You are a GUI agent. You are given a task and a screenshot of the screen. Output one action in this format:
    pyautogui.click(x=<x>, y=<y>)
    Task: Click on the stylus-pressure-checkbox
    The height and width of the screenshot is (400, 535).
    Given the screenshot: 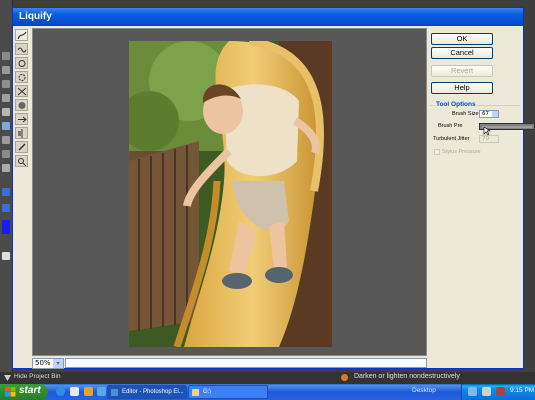 What is the action you would take?
    pyautogui.click(x=437, y=152)
    